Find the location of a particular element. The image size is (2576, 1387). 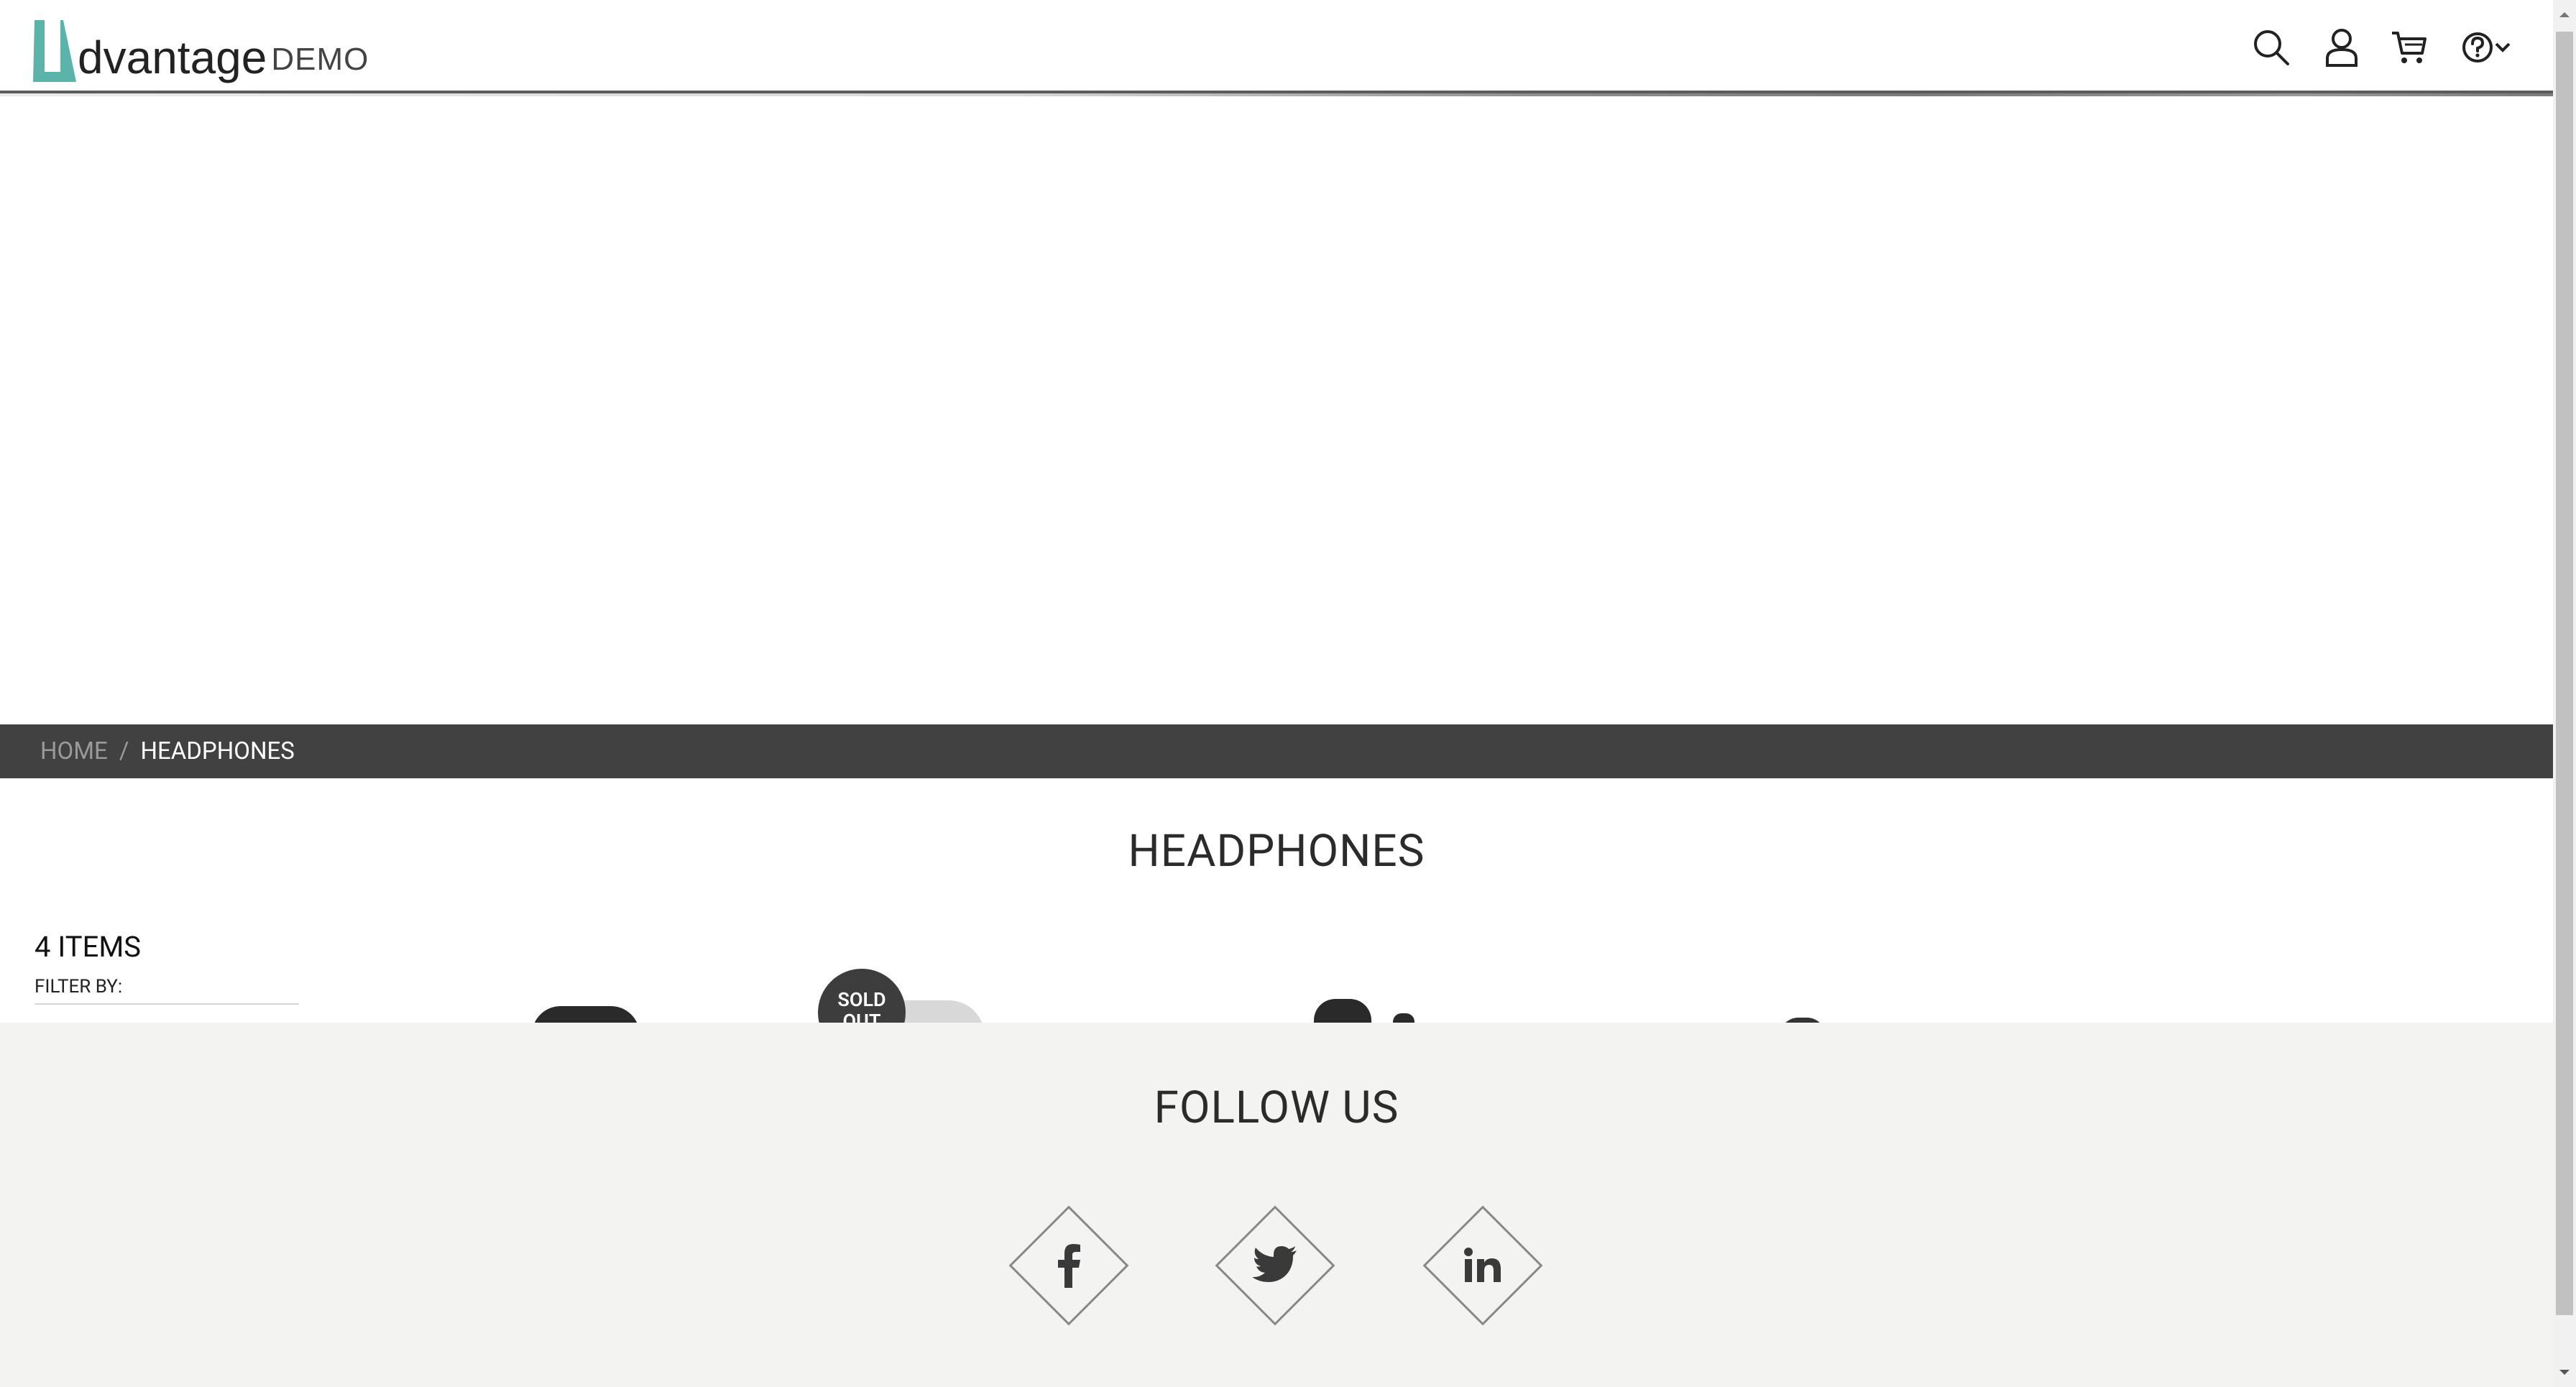

user-icon is located at coordinates (2341, 47).